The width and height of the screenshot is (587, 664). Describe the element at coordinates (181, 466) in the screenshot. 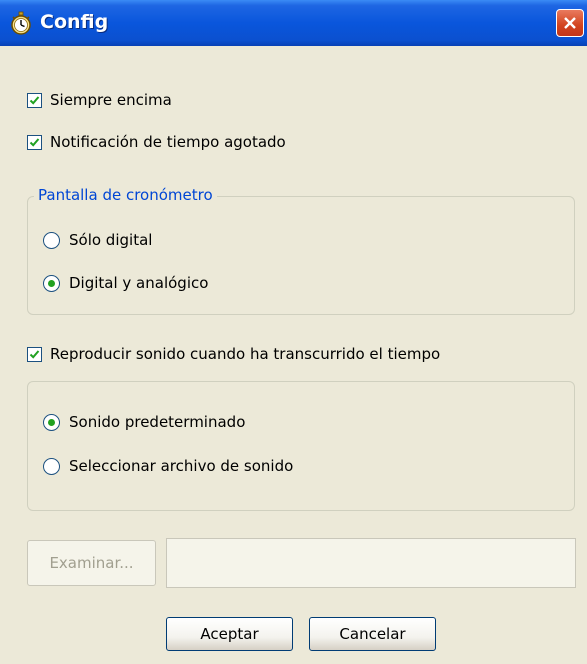

I see `radio-label: Seleccionar archivo de sonido` at that location.